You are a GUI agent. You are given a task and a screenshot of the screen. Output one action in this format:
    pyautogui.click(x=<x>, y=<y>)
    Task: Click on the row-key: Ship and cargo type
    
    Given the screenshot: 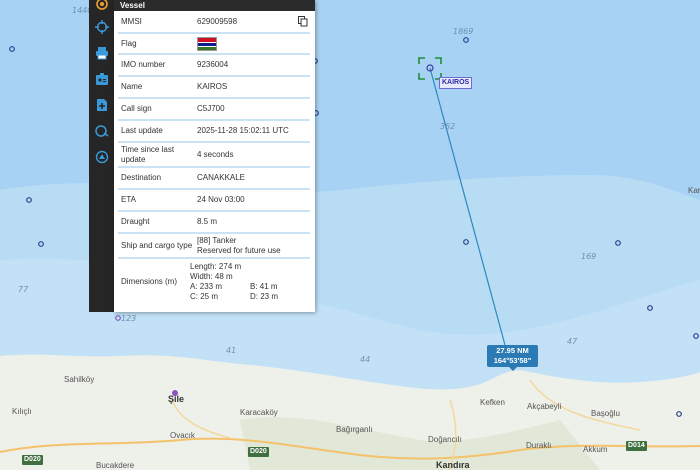 What is the action you would take?
    pyautogui.click(x=157, y=245)
    